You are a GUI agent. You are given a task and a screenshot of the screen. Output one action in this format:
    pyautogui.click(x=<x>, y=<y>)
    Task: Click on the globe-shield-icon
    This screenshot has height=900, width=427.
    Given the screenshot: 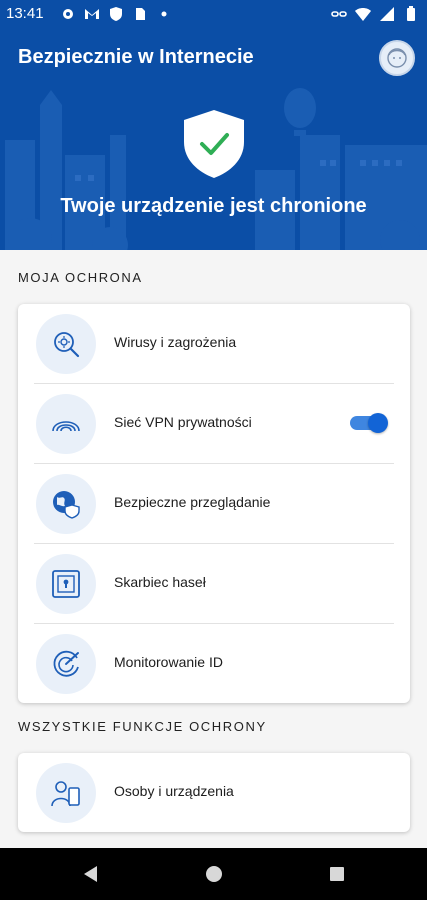 What is the action you would take?
    pyautogui.click(x=66, y=505)
    